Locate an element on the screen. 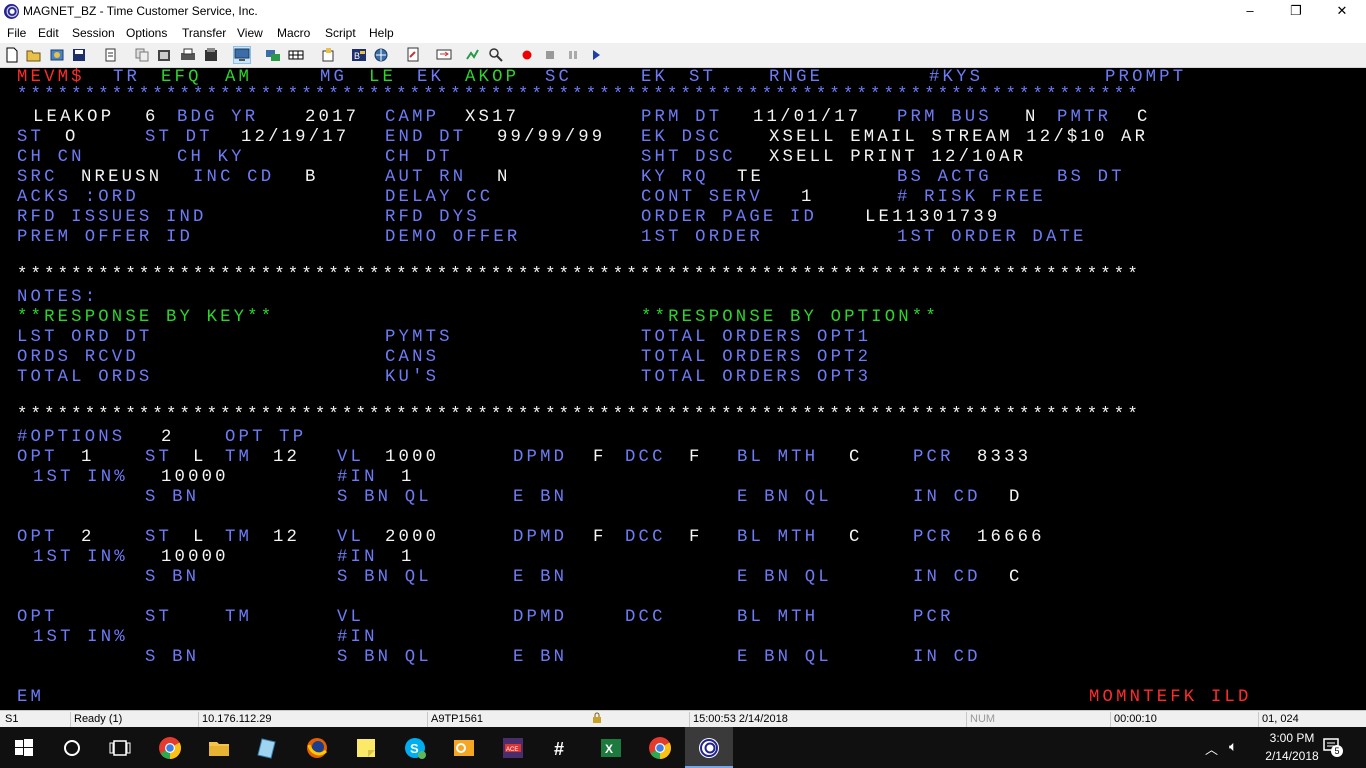 The image size is (1366, 768). keyboard-icon is located at coordinates (296, 55).